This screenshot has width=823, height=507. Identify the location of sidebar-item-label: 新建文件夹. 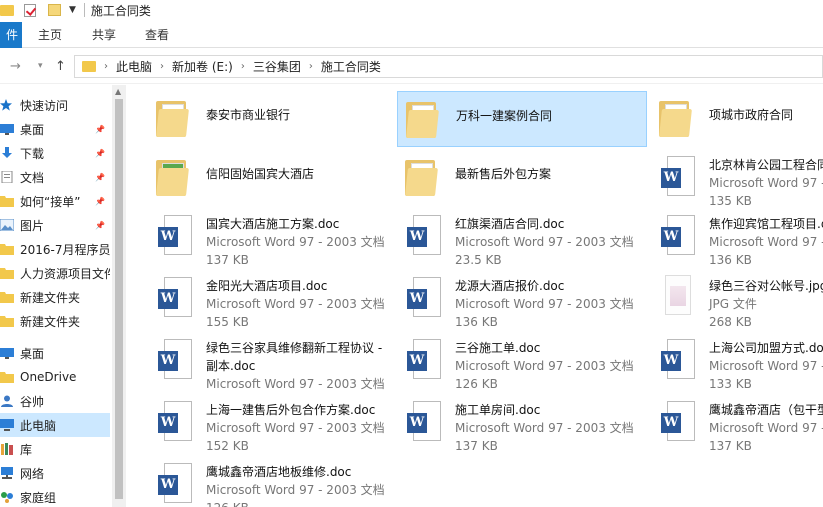
(50, 297).